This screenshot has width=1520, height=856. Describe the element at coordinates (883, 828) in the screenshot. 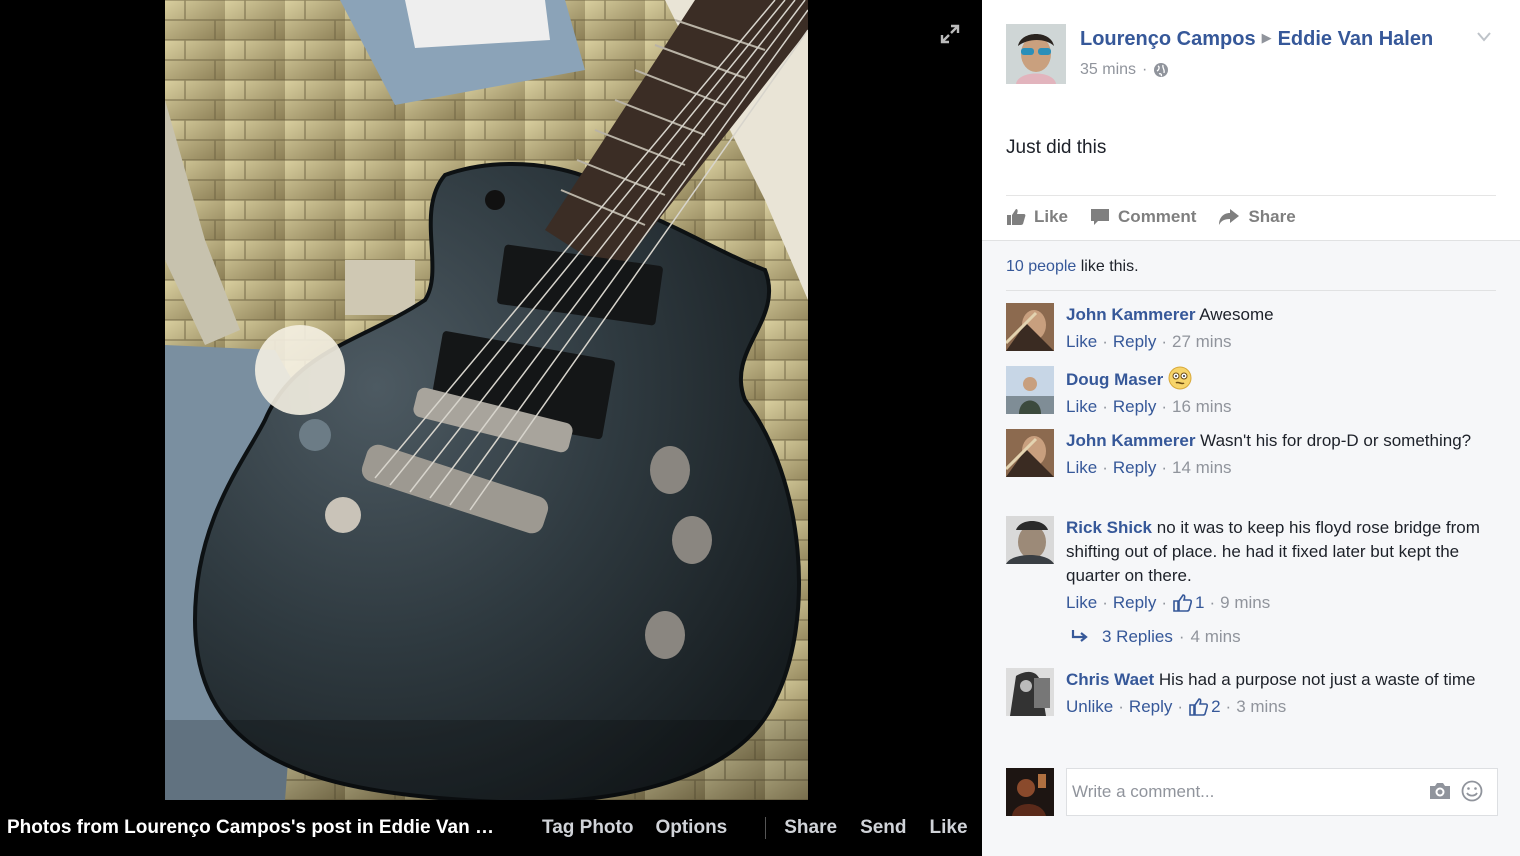

I see `photo-send-link: Send` at that location.